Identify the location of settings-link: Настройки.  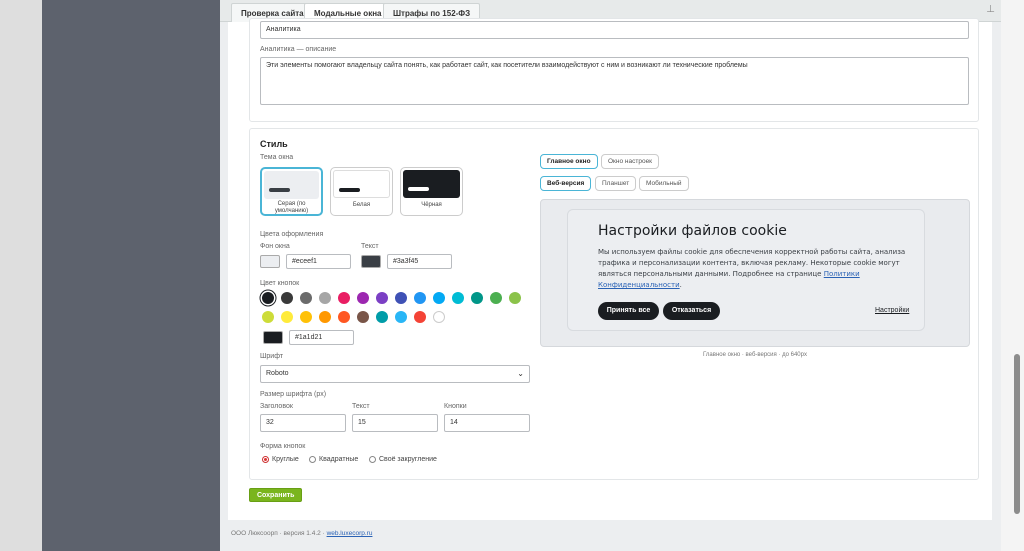
(892, 310).